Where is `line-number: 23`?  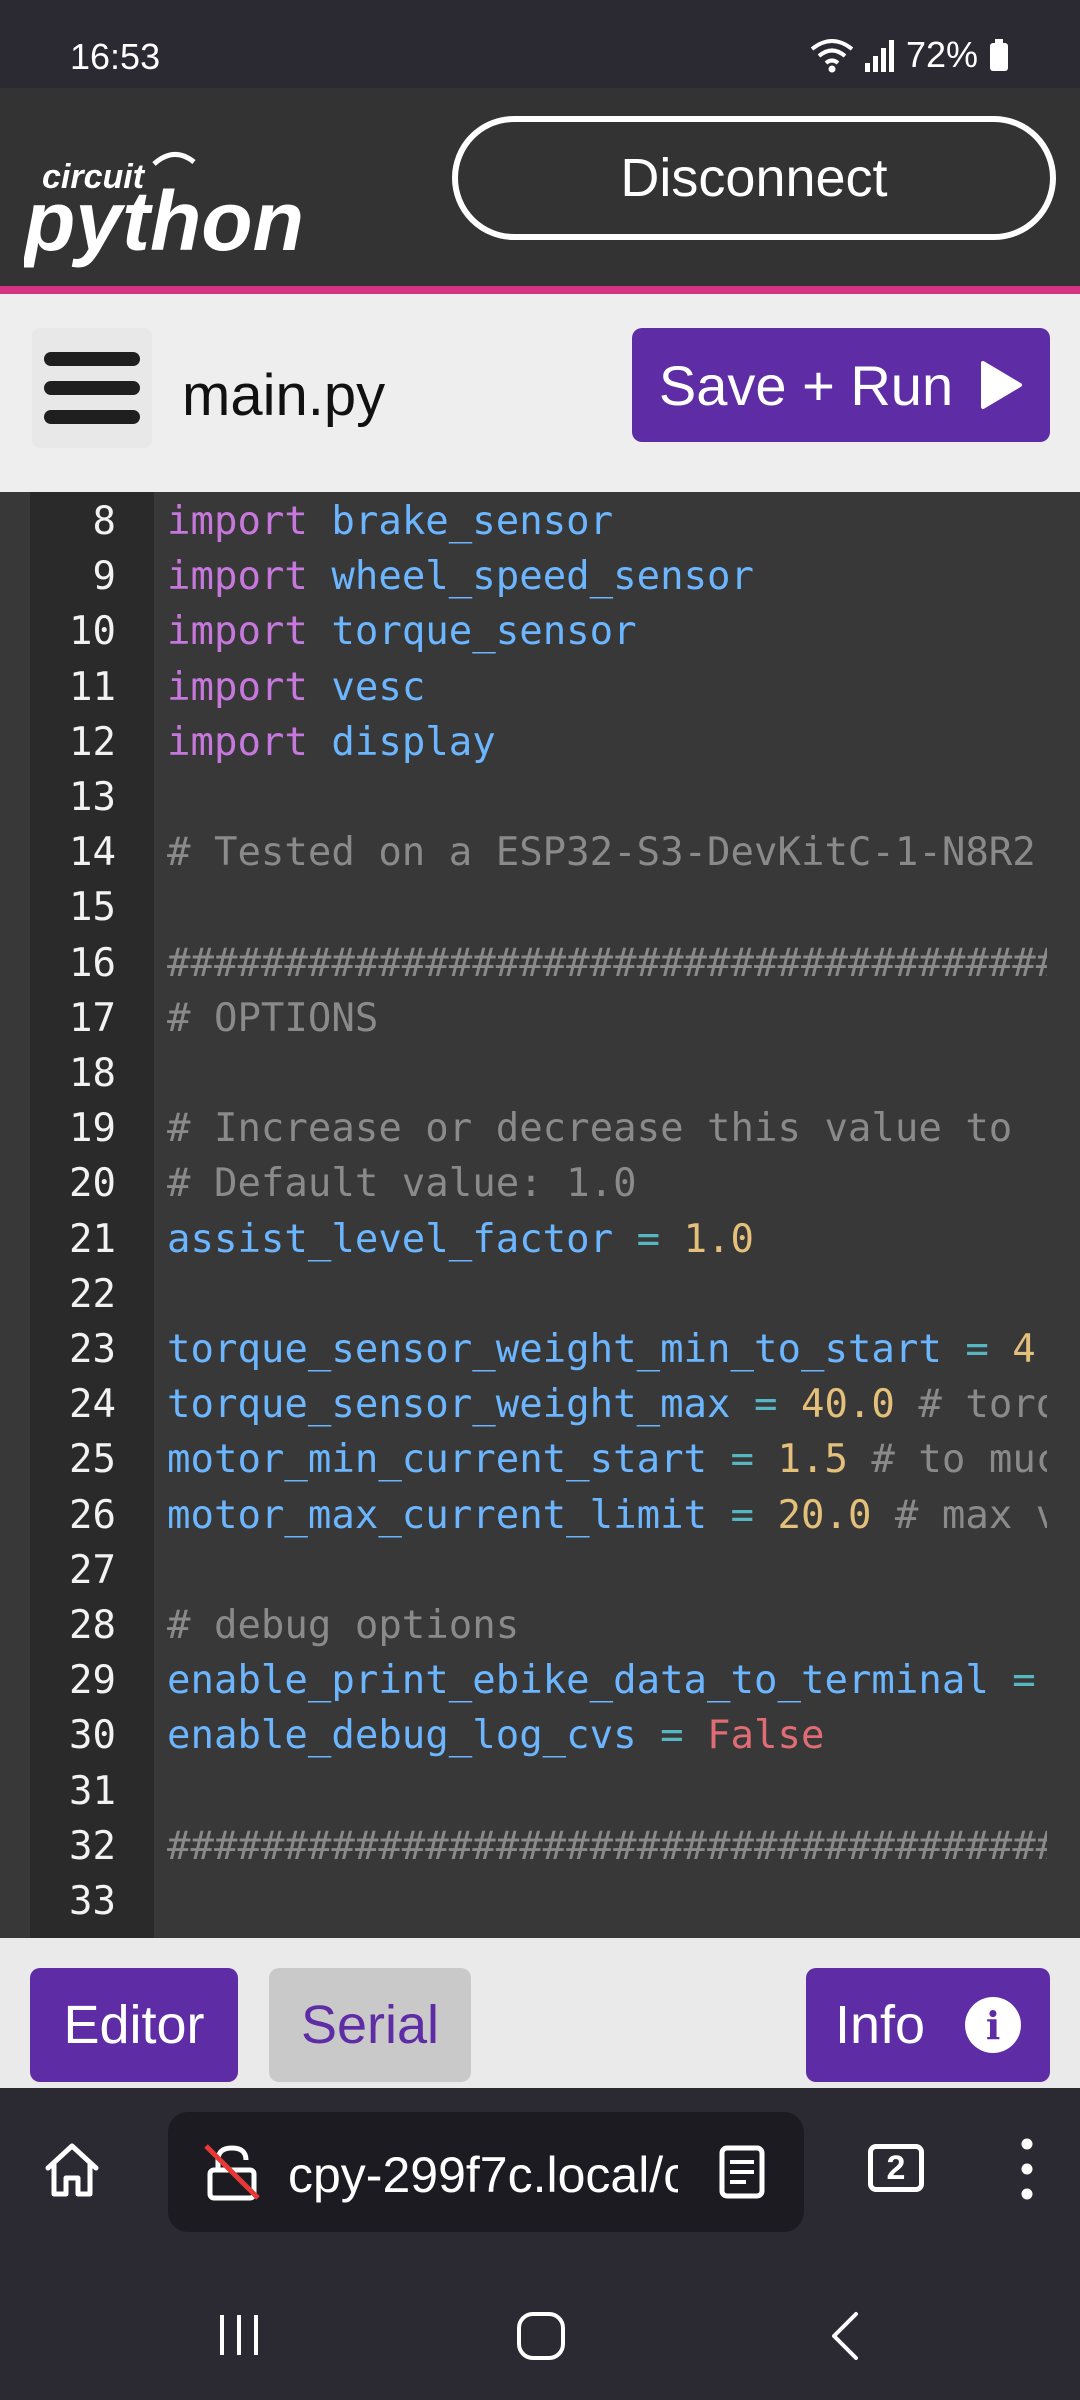 line-number: 23 is located at coordinates (92, 1349).